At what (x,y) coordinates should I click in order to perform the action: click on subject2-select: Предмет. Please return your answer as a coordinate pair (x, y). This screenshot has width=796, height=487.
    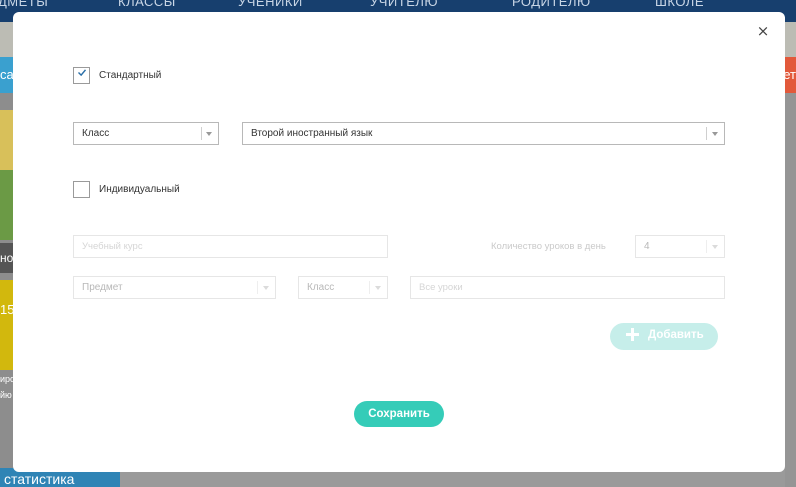
    Looking at the image, I should click on (174, 287).